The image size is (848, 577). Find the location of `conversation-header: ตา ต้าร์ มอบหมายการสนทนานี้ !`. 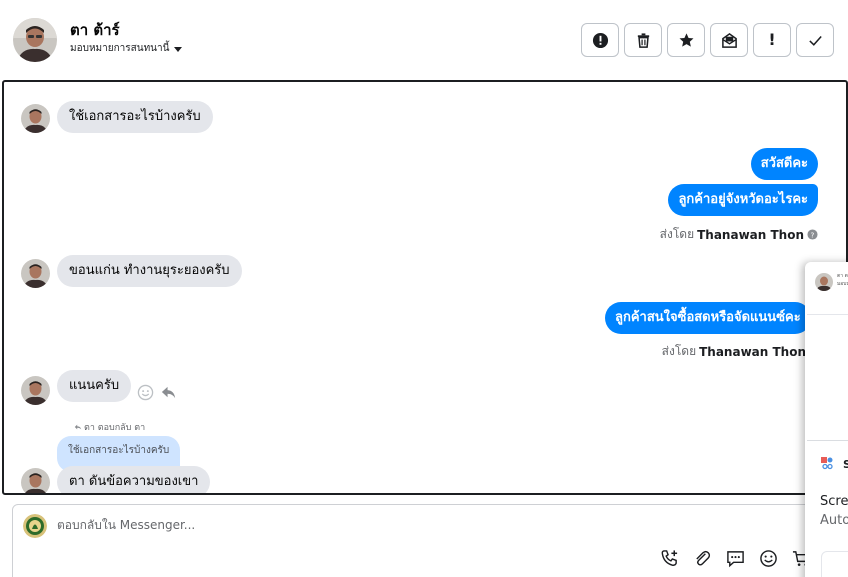

conversation-header: ตา ต้าร์ มอบหมายการสนทนานี้ ! is located at coordinates (424, 40).